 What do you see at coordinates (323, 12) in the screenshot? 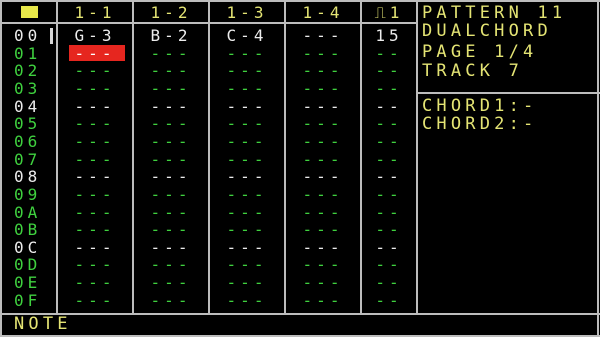
I see `column-header-4: 1-4` at bounding box center [323, 12].